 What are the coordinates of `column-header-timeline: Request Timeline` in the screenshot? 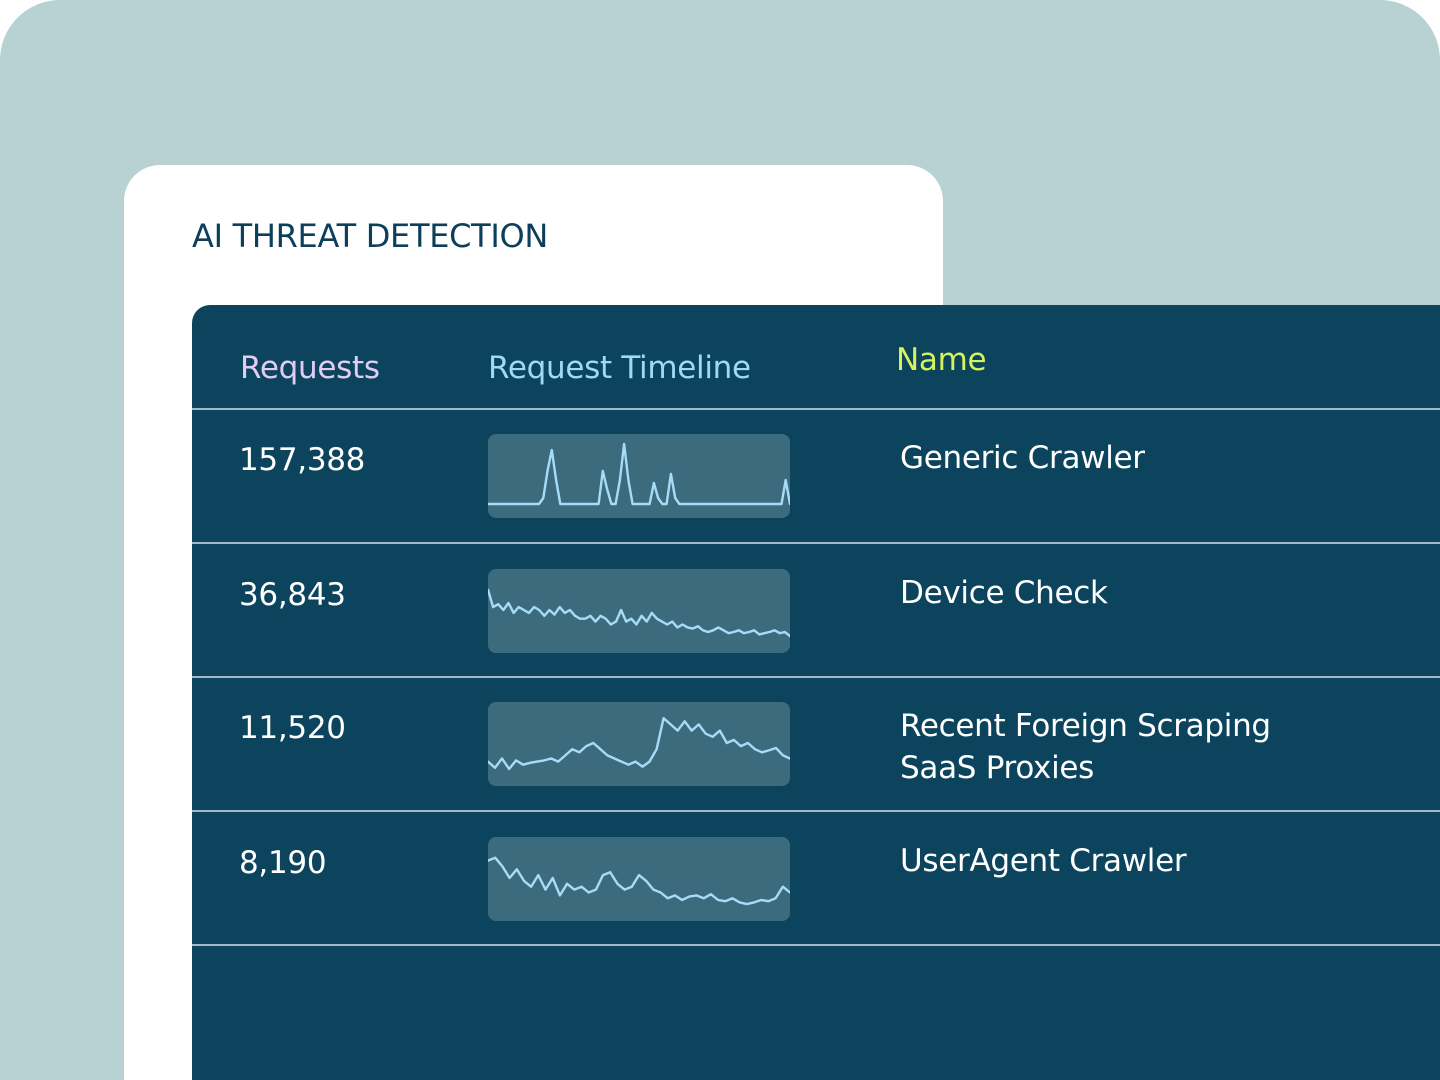 It's located at (619, 368).